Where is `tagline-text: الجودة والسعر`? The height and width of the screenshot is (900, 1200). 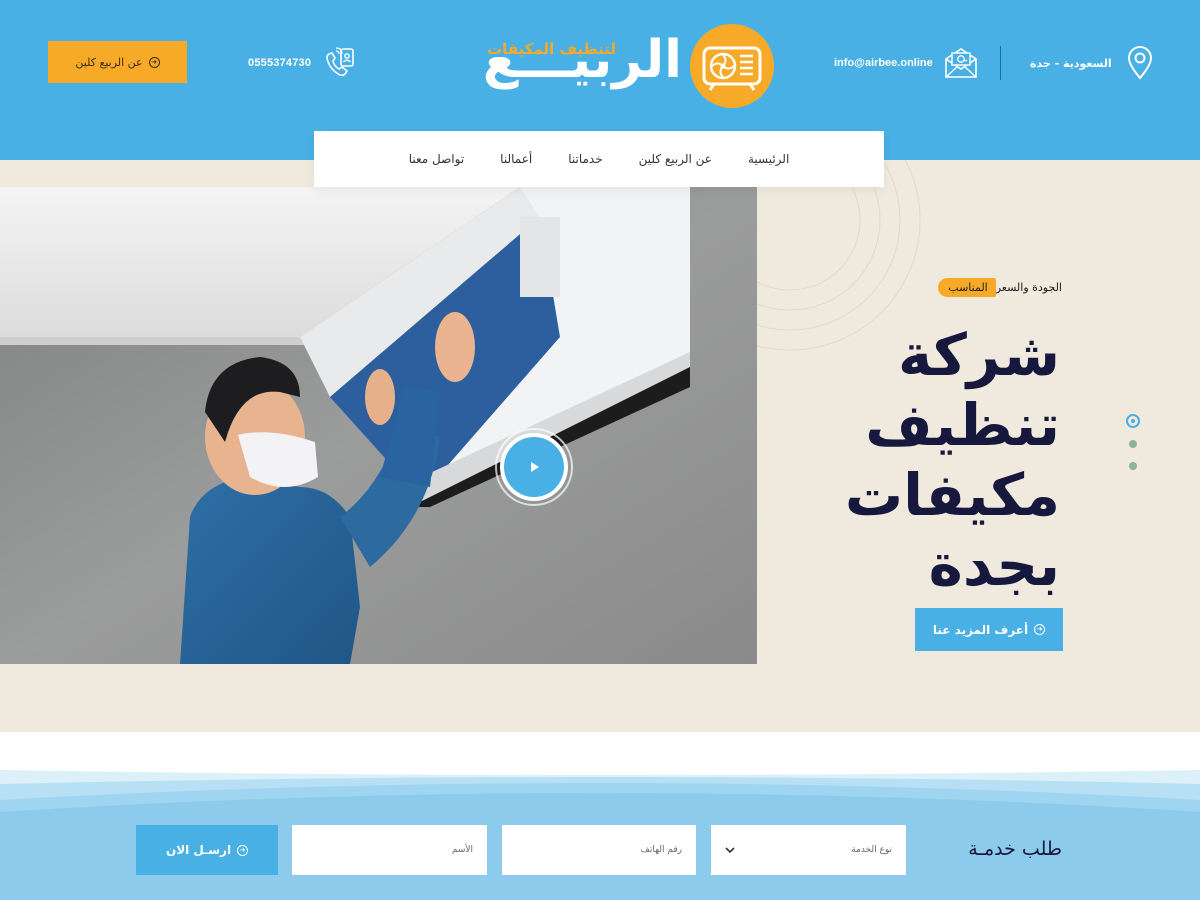
tagline-text: الجودة والسعر is located at coordinates (1028, 287).